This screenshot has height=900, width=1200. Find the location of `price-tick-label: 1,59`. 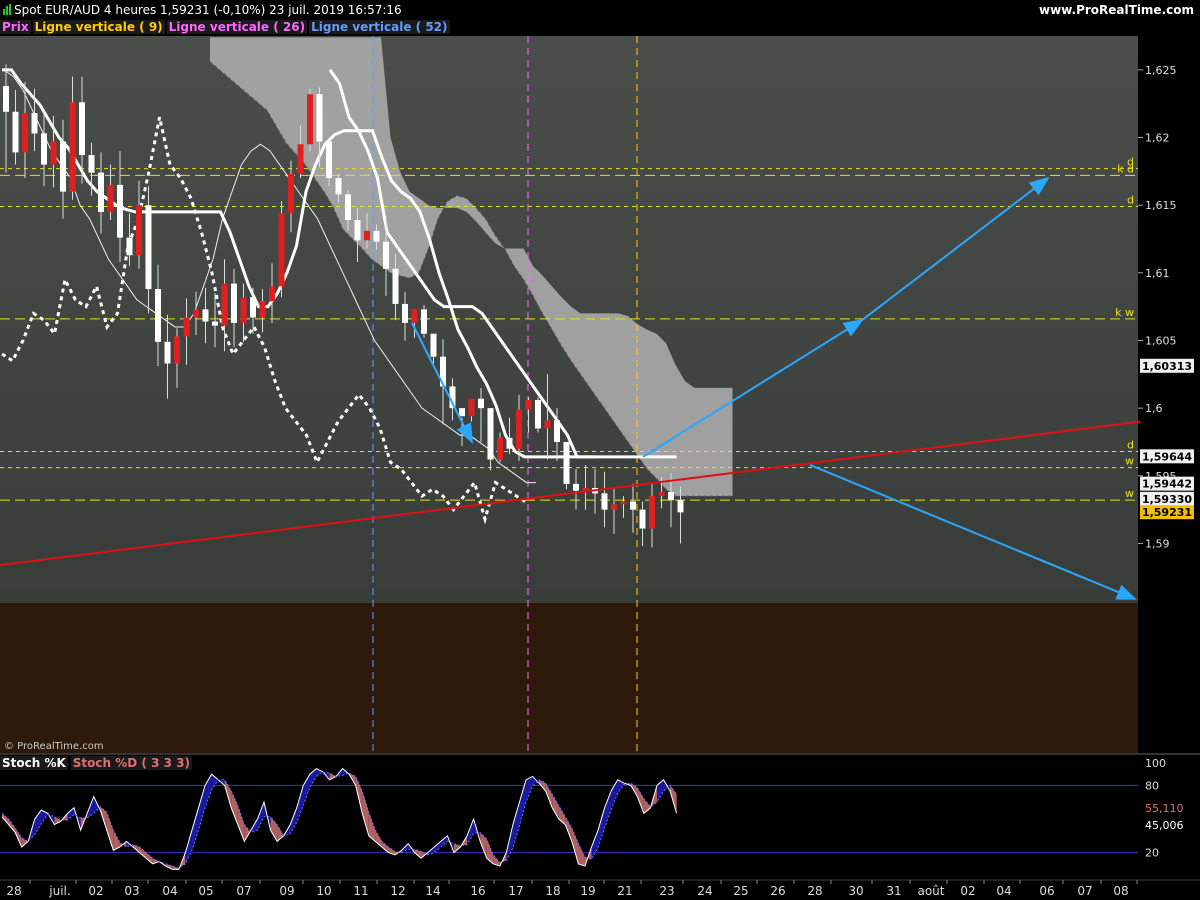

price-tick-label: 1,59 is located at coordinates (1157, 543).